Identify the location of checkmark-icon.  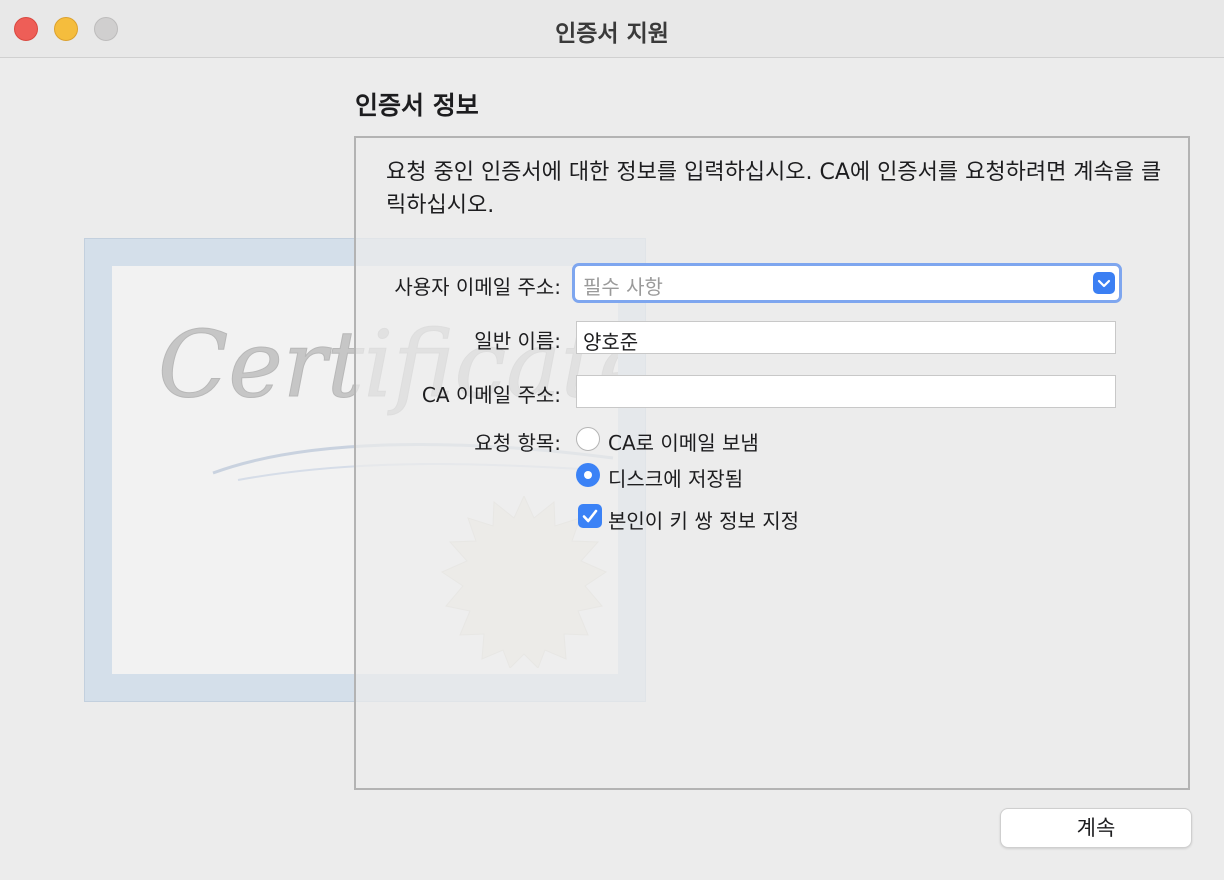
(590, 516).